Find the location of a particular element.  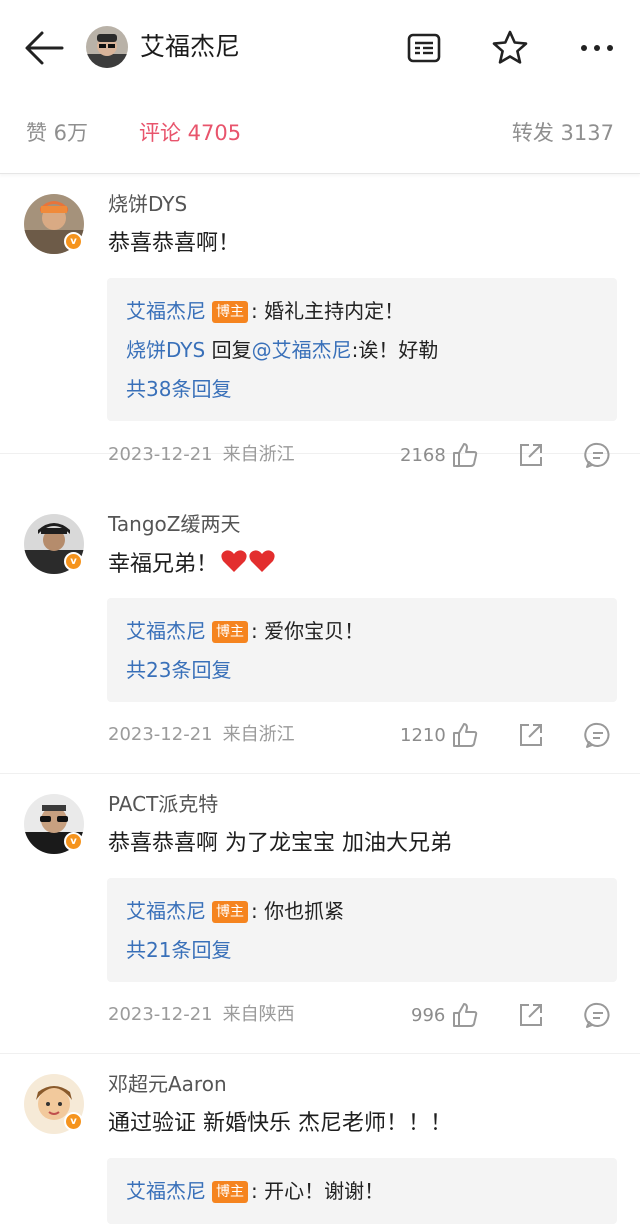

reply-text: : 婚礼主持内定！ is located at coordinates (328, 311).